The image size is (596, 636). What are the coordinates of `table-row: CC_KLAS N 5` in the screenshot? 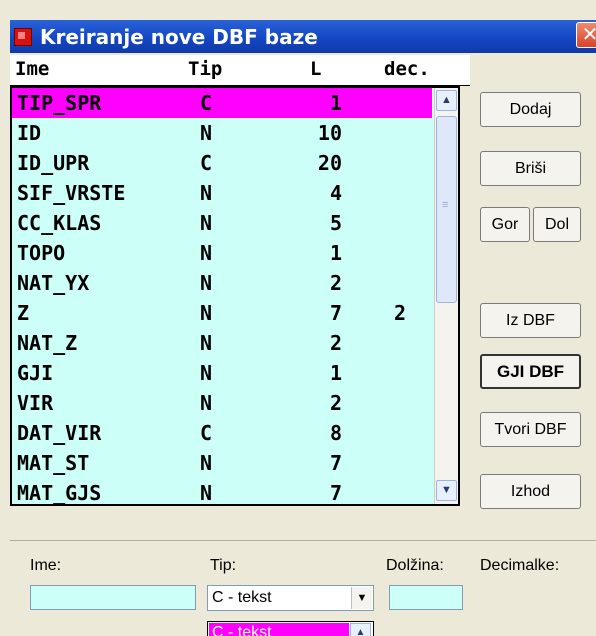 It's located at (222, 223).